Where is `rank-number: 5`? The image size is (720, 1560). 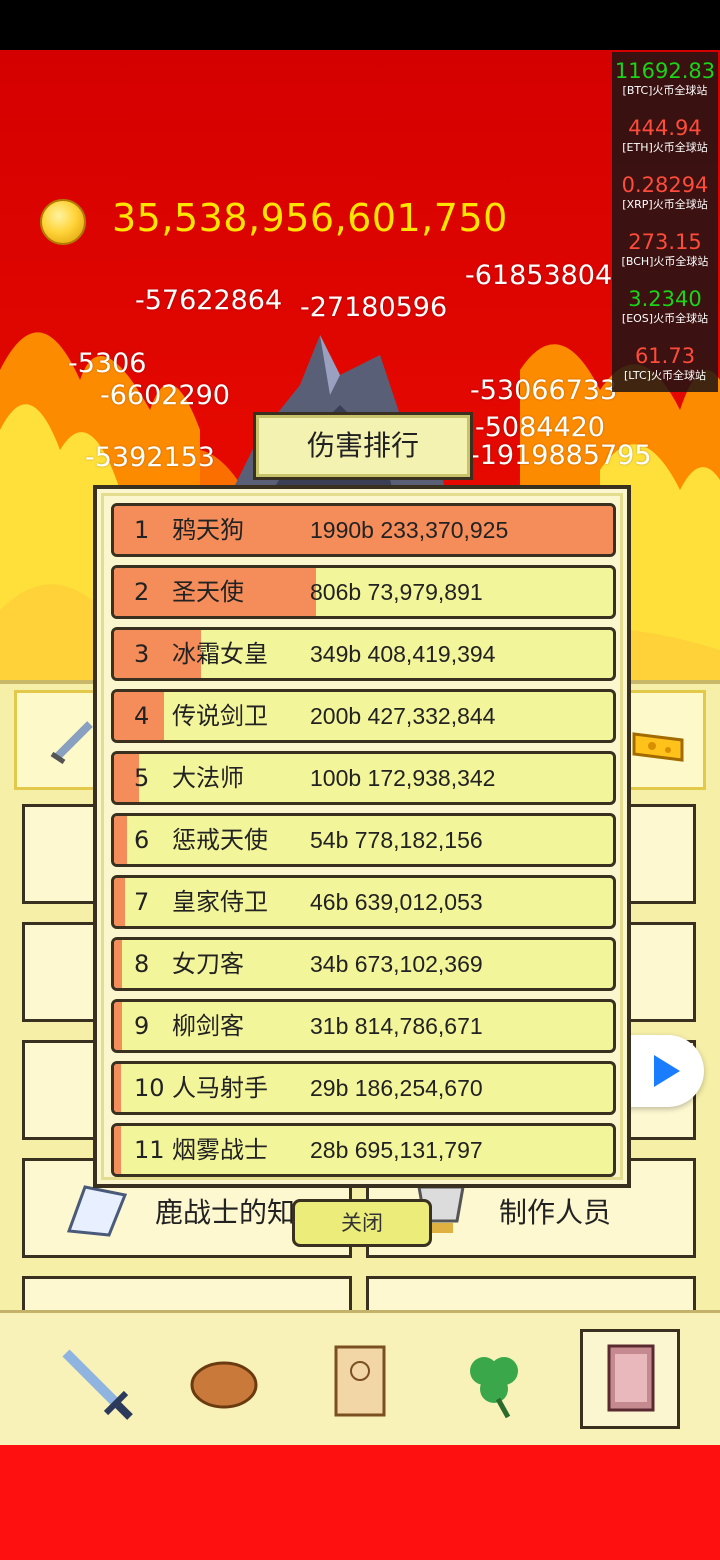 rank-number: 5 is located at coordinates (142, 778).